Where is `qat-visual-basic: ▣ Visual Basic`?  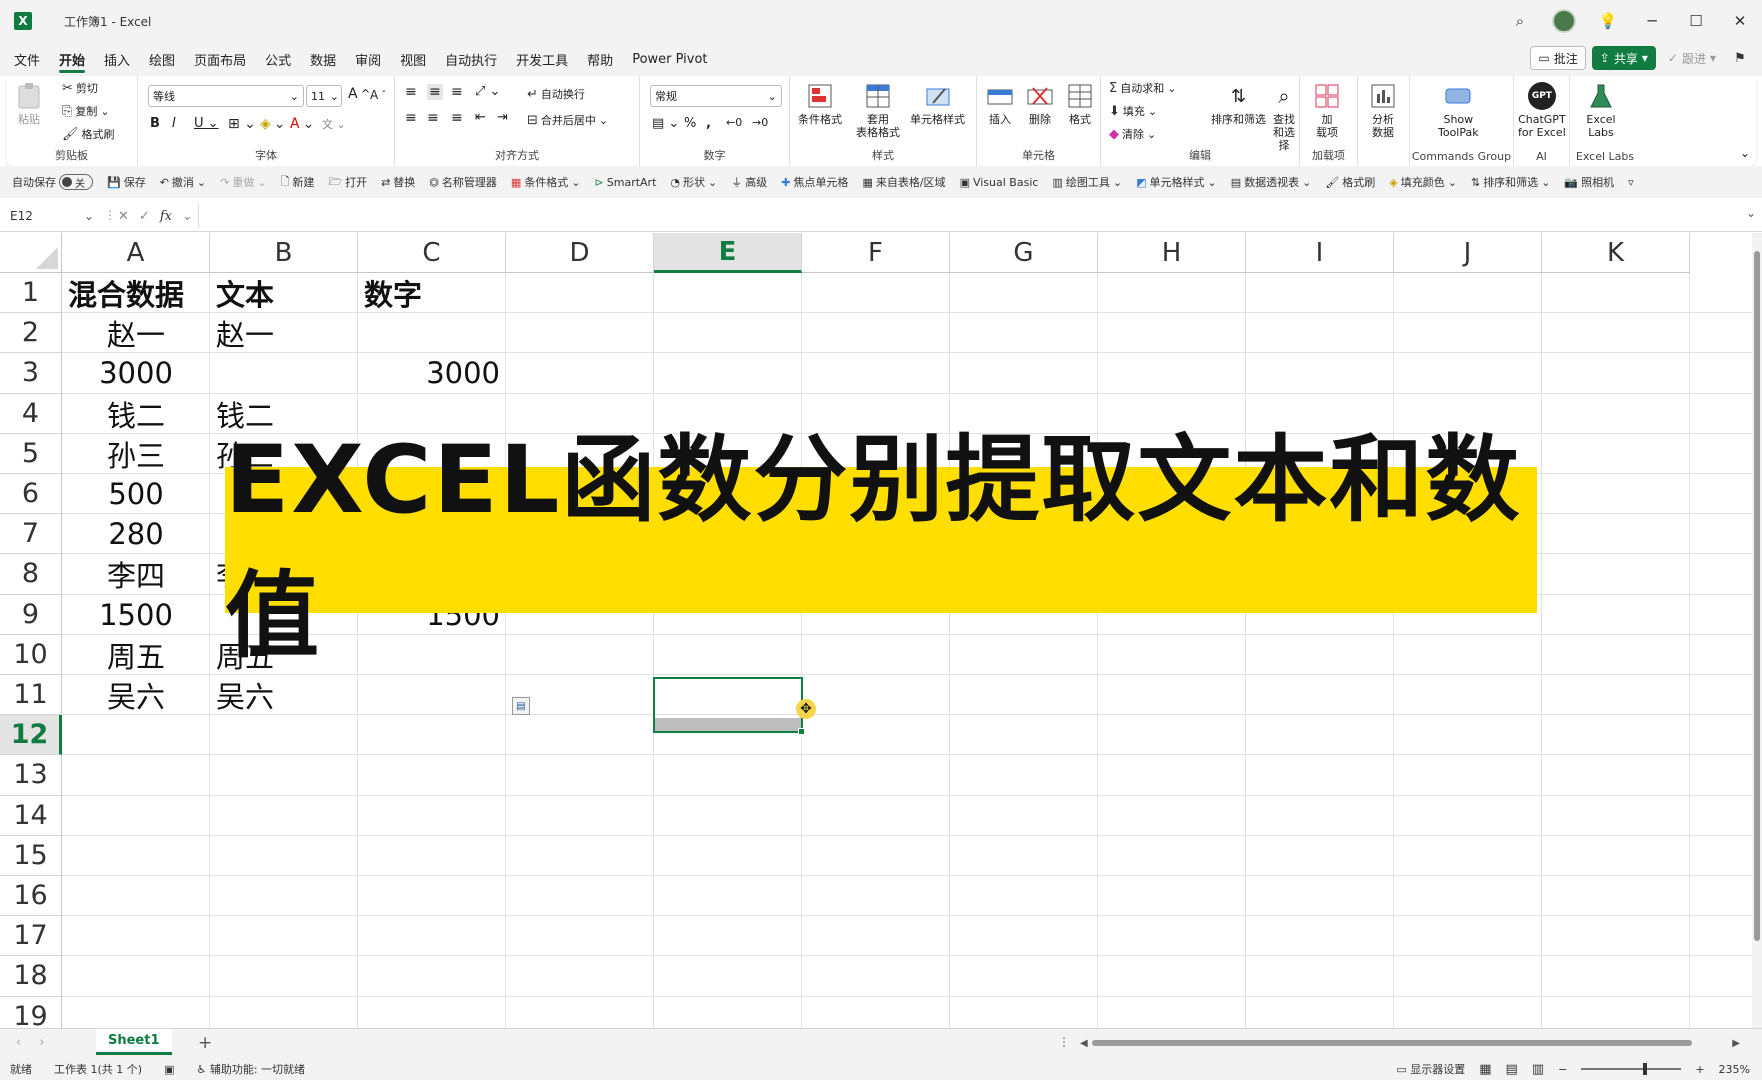
qat-visual-basic: ▣ Visual Basic is located at coordinates (999, 182).